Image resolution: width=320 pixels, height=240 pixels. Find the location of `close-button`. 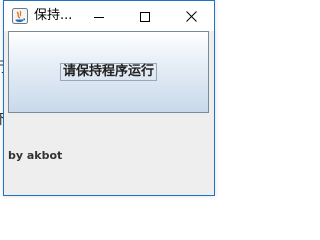

close-button is located at coordinates (191, 16).